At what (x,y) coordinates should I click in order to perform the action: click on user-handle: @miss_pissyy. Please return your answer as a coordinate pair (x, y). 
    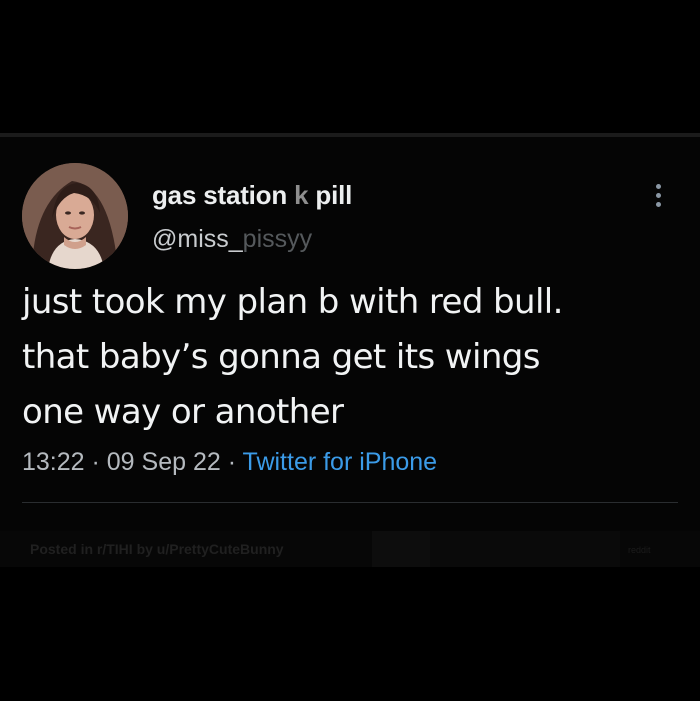
    Looking at the image, I should click on (232, 239).